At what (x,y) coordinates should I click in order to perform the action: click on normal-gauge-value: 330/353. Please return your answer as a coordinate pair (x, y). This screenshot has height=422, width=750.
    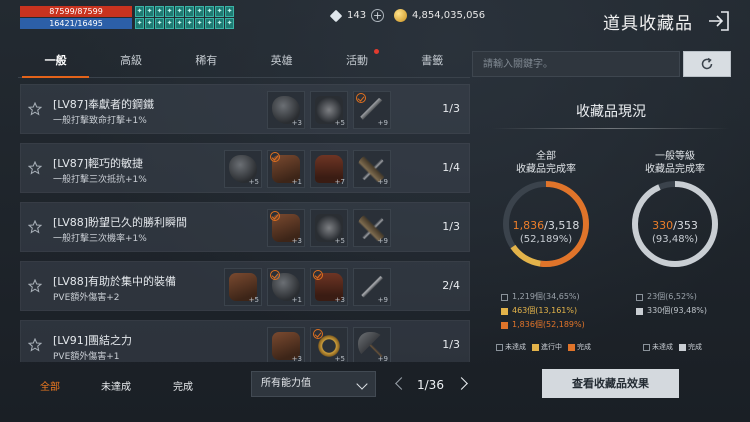
    Looking at the image, I should click on (675, 225).